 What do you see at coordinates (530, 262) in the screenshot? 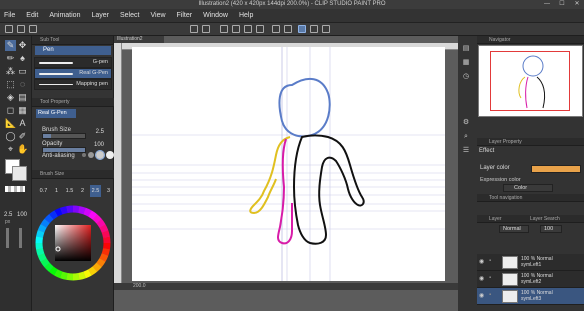
I see `layer-row: ◉ ▪ 100 % Normal symLeft1` at bounding box center [530, 262].